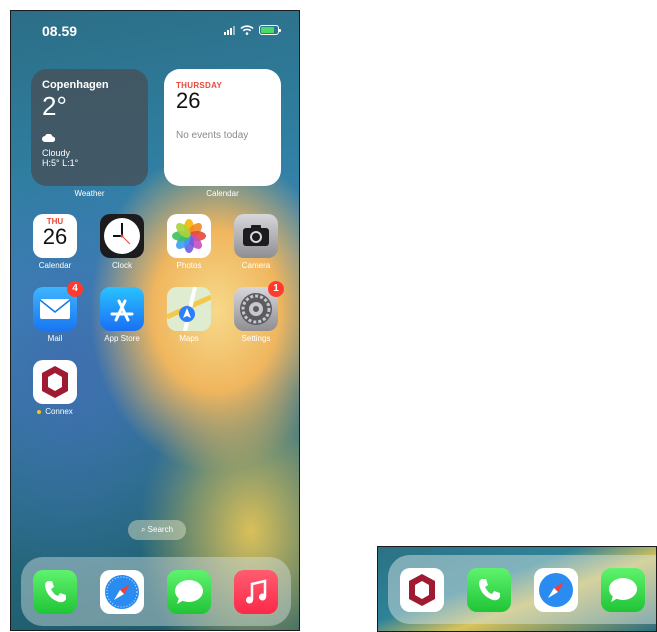  What do you see at coordinates (189, 309) in the screenshot?
I see `maps-icon` at bounding box center [189, 309].